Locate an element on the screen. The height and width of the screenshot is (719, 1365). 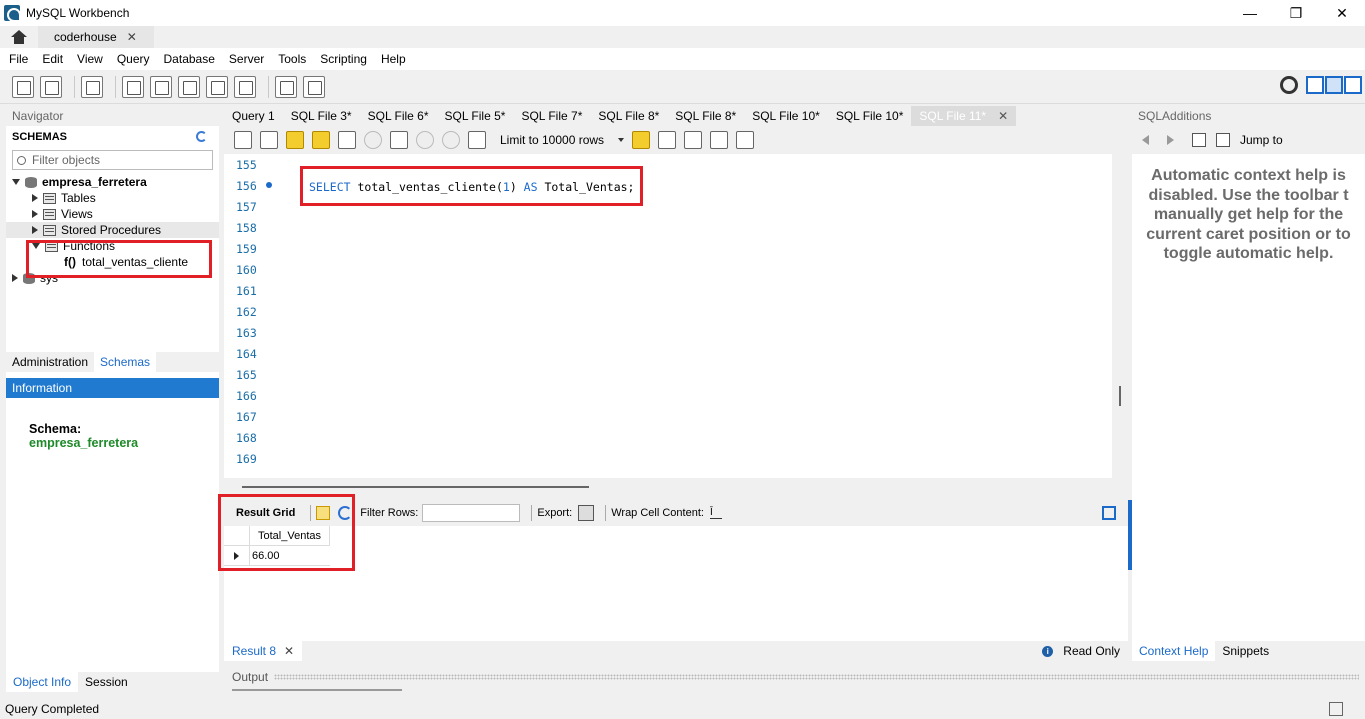
connection-tab-coderhouse: coderhouse ✕ is located at coordinates (96, 37).